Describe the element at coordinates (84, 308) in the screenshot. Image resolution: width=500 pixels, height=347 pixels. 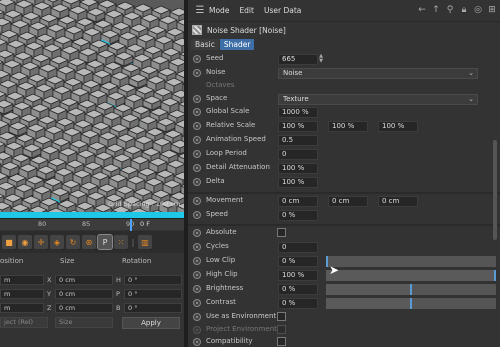
I see `size-z-field: 0 cm` at that location.